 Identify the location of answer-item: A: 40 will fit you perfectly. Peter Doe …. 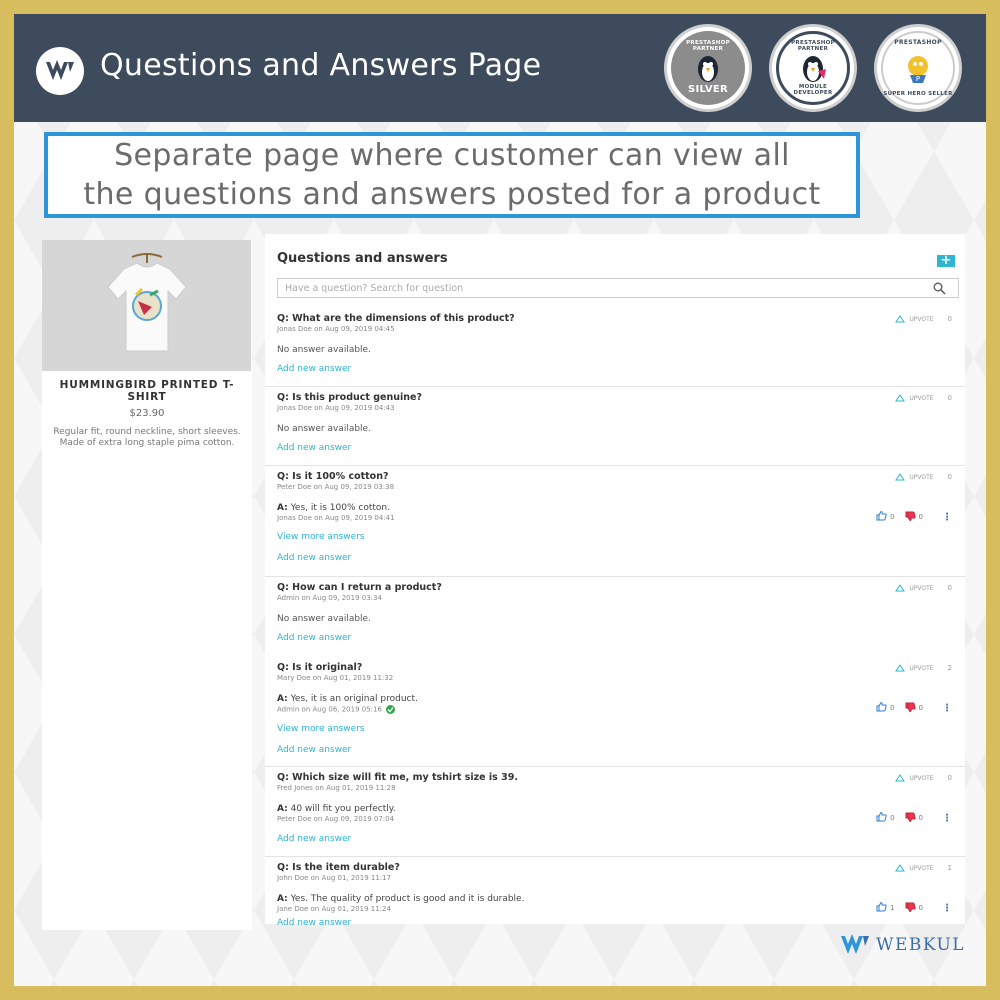
(615, 814).